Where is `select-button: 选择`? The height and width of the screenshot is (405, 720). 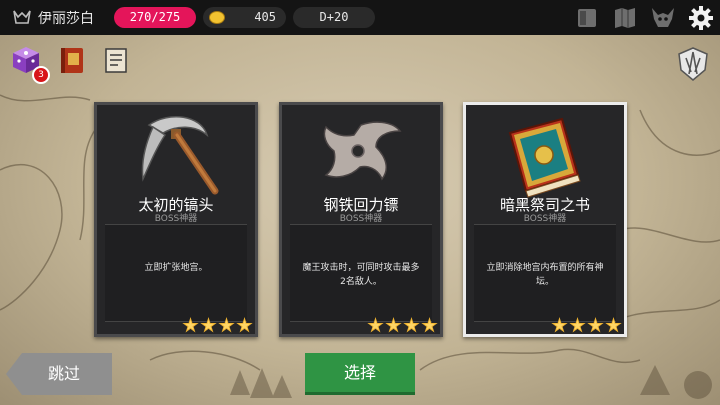
select-button: 选择 is located at coordinates (360, 374).